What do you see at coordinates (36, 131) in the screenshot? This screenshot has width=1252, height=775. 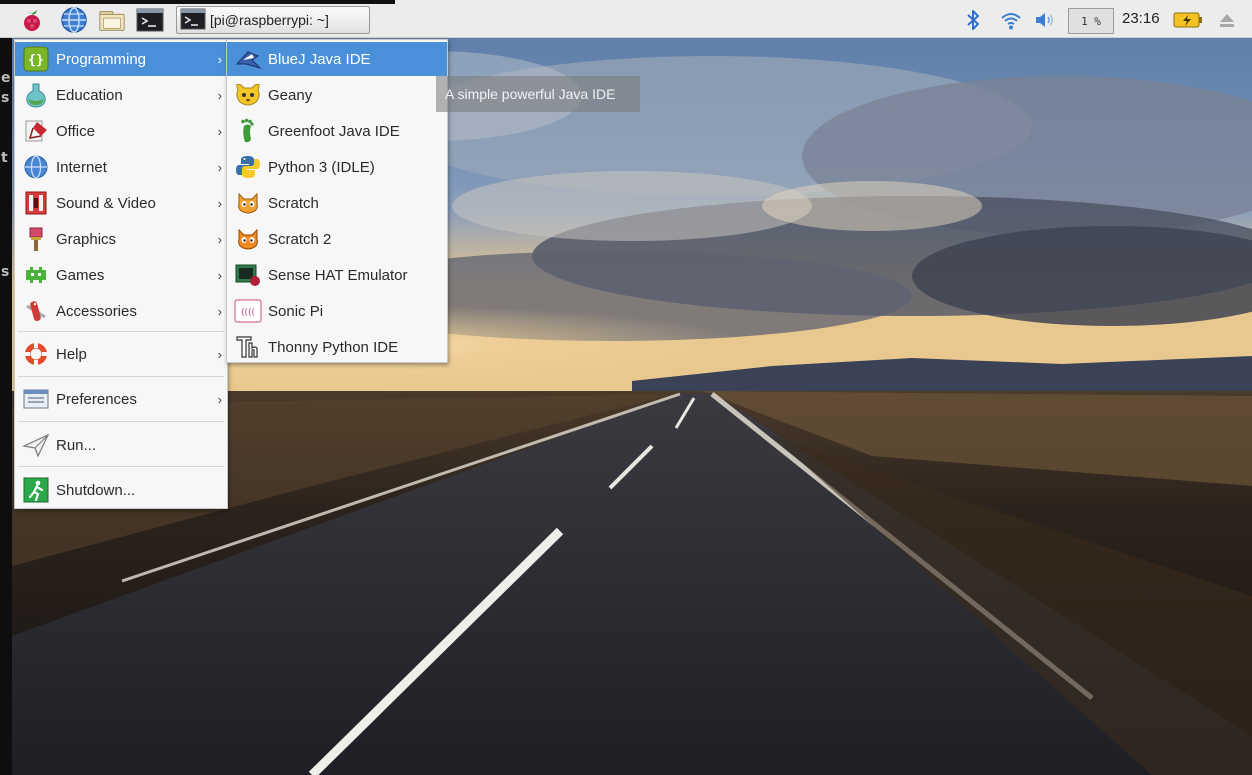 I see `office-icon` at bounding box center [36, 131].